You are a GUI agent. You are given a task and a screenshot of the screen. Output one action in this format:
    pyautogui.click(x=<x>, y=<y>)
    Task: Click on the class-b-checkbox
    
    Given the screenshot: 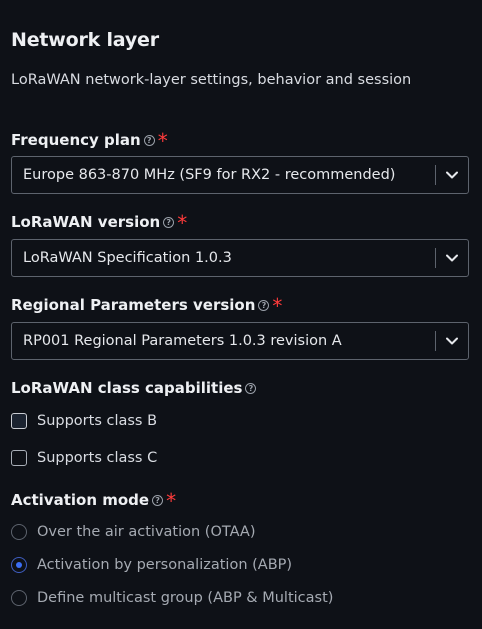 What is the action you would take?
    pyautogui.click(x=19, y=421)
    